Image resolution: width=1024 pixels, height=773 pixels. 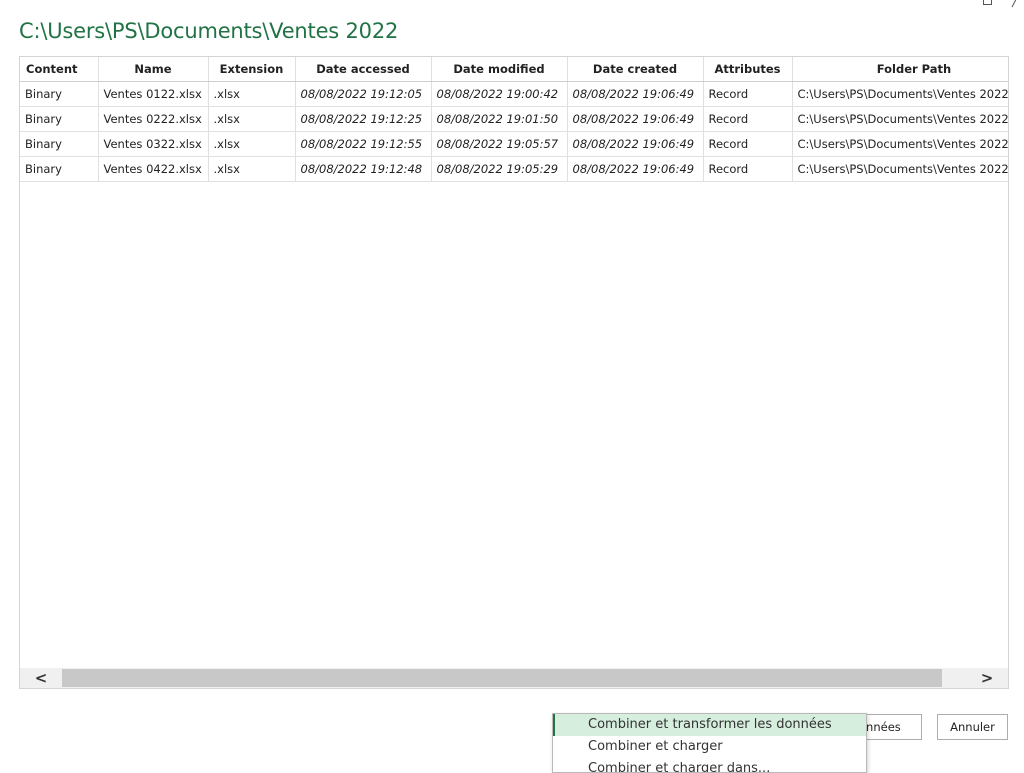 What do you see at coordinates (41, 678) in the screenshot?
I see `scroll-left-icon: <` at bounding box center [41, 678].